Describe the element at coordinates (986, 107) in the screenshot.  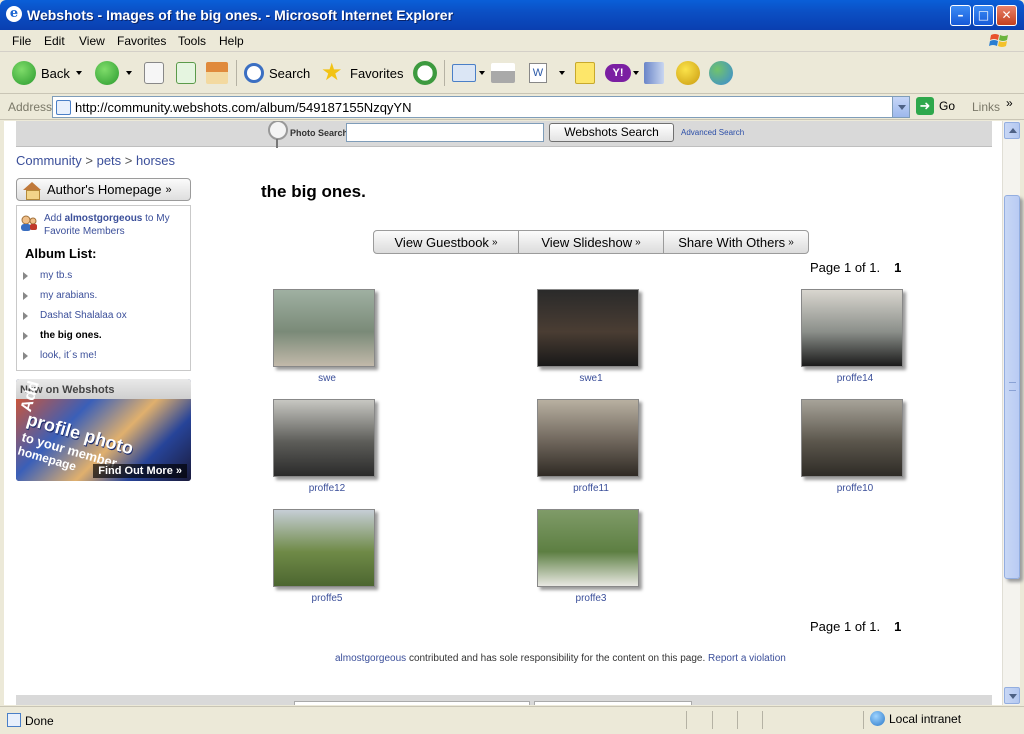
I see `links-button: Links` at that location.